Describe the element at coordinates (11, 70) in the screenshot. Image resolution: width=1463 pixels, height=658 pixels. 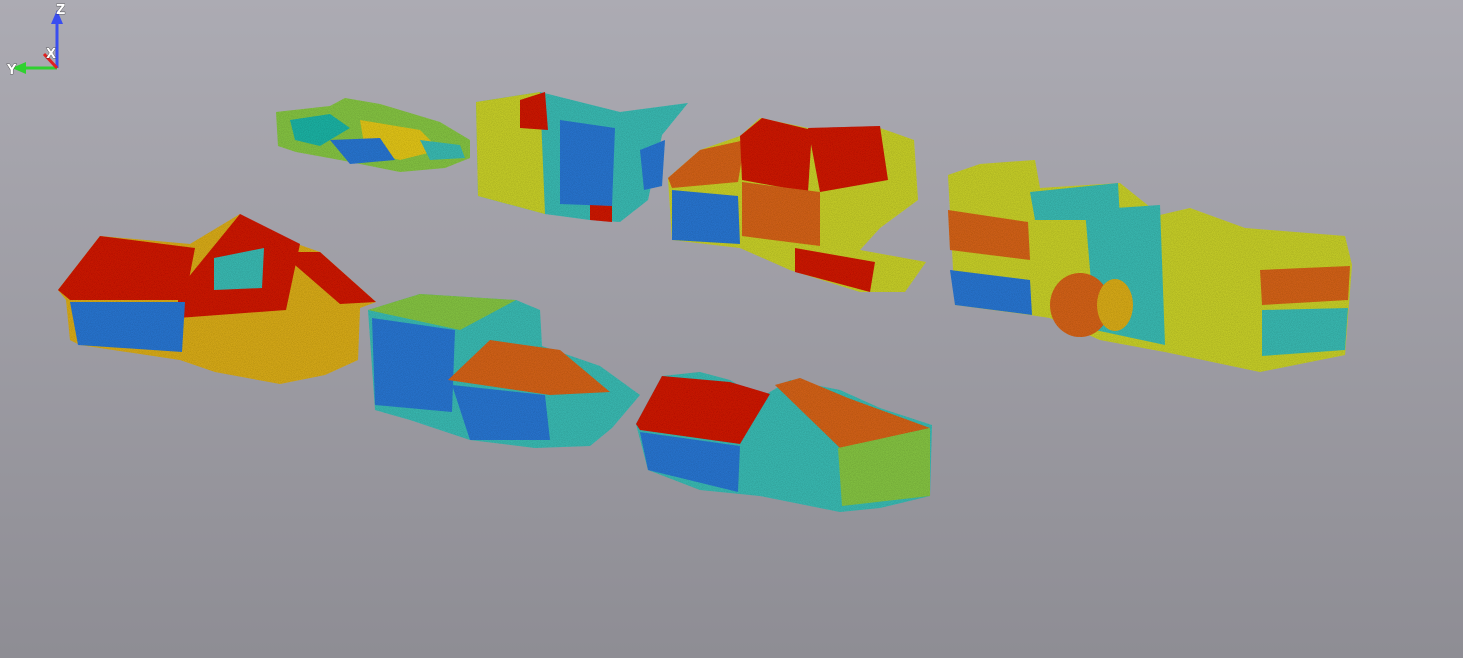
I see `y-axis-label: Y` at that location.